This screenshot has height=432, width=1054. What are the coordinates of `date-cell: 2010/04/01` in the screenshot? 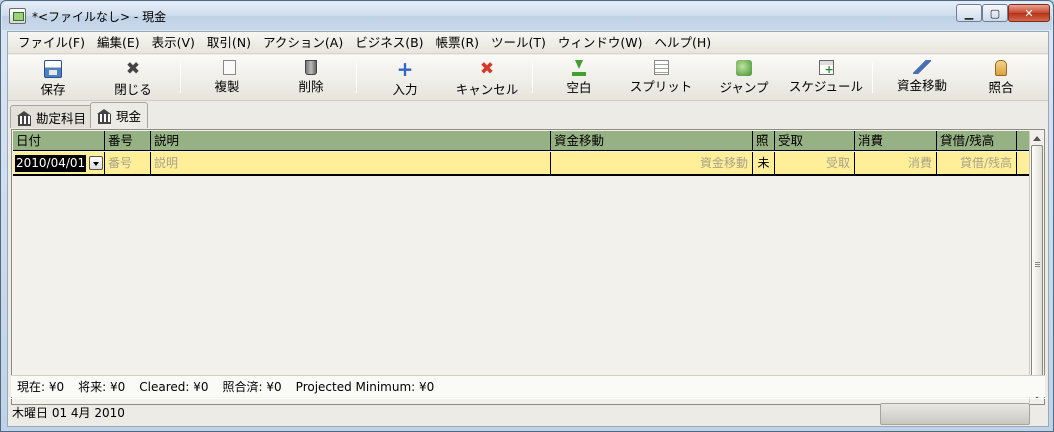 It's located at (59, 163).